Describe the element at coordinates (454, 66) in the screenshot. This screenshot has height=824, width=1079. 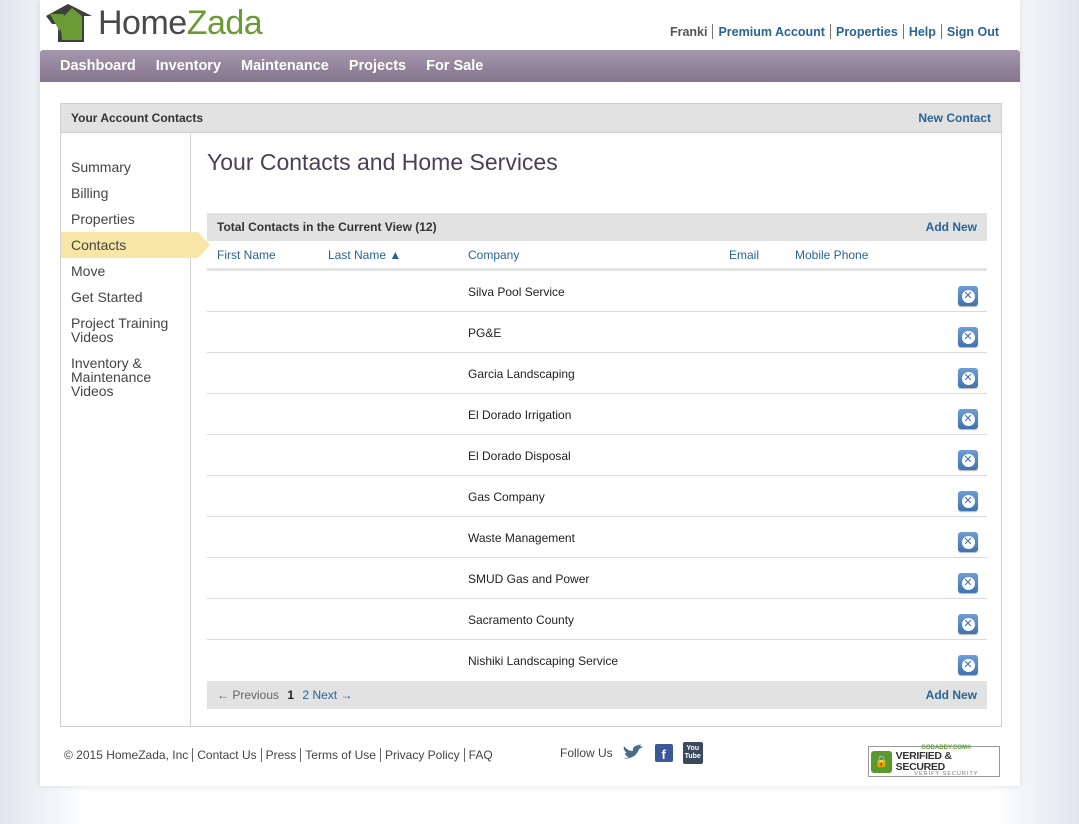
I see `nav-for-sale: For Sale` at that location.